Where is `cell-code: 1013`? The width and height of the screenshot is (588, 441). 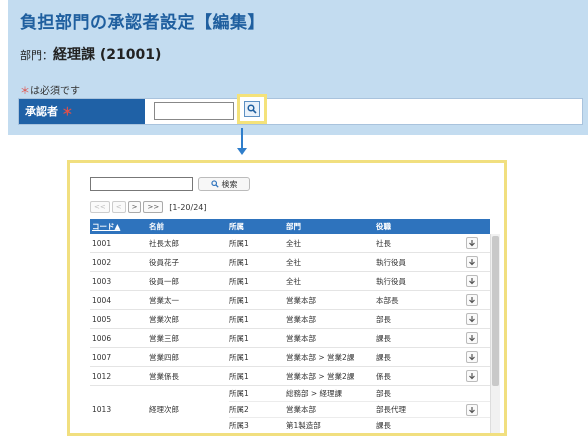 cell-code: 1013 is located at coordinates (102, 409).